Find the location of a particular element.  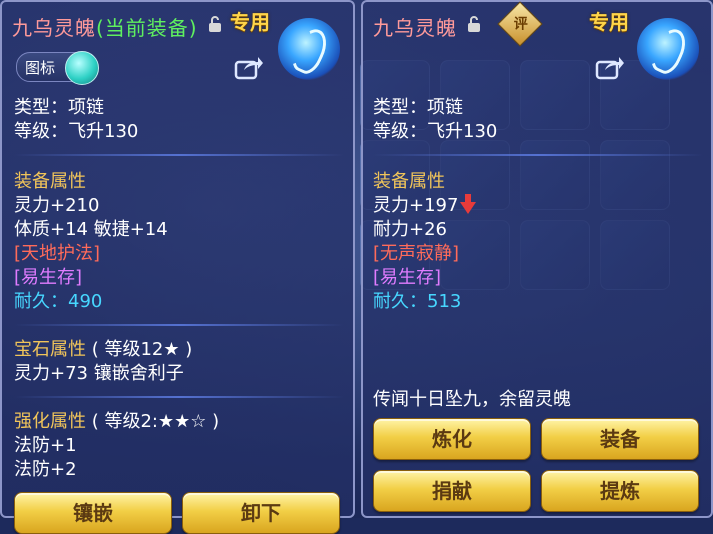

item-title: 九乌灵魄(当前装备) is located at coordinates (105, 26).